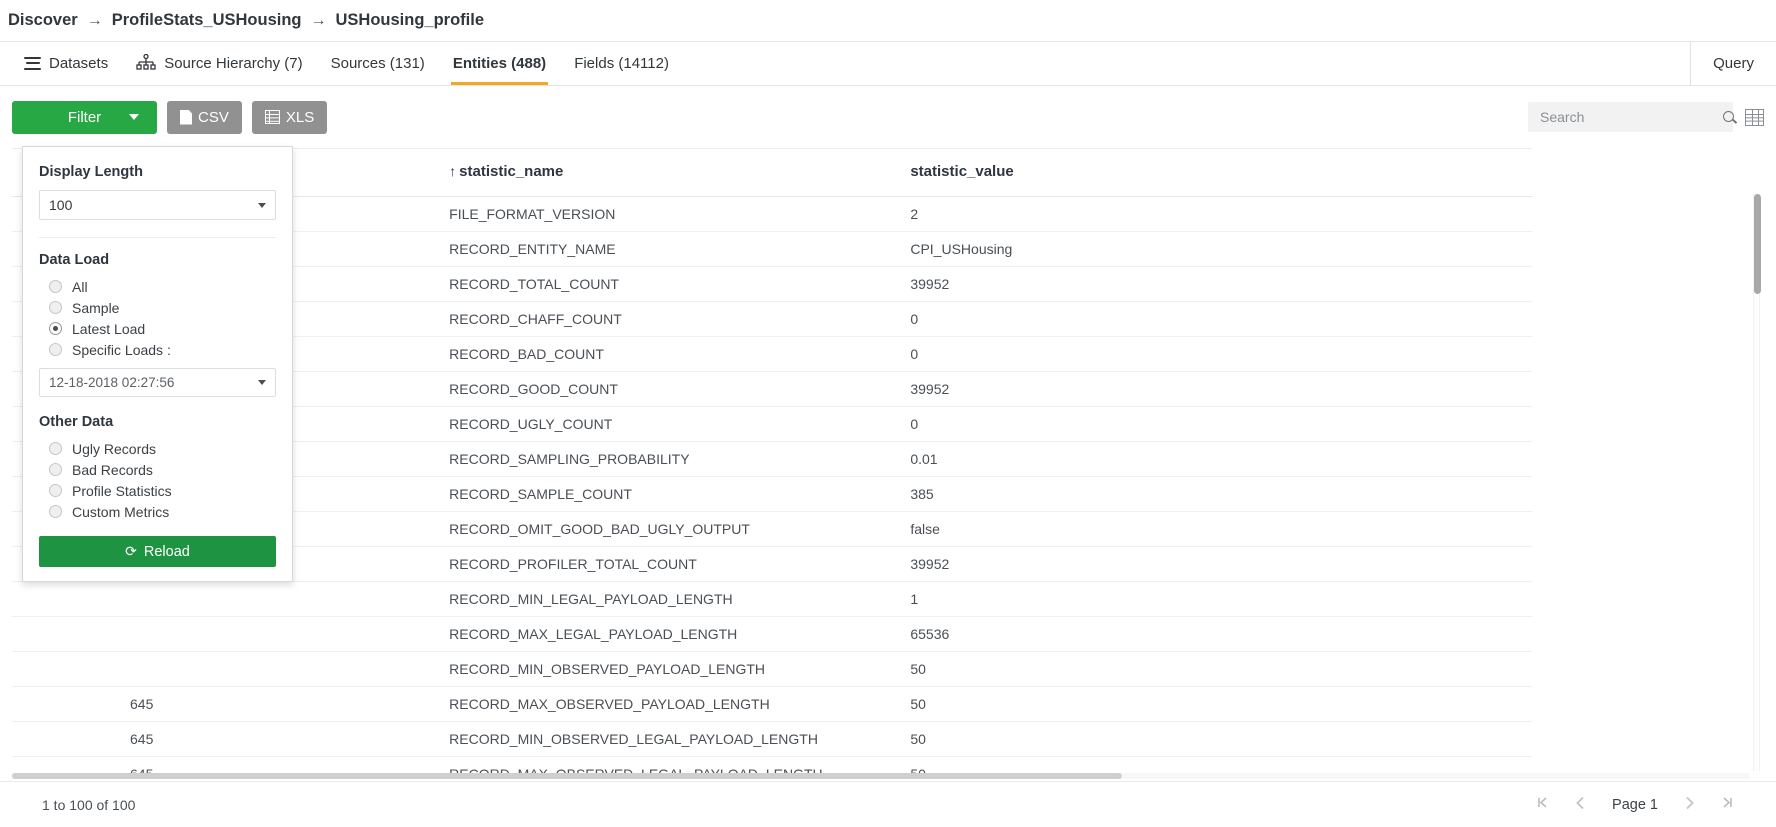  I want to click on radio-data-load-all: All, so click(157, 286).